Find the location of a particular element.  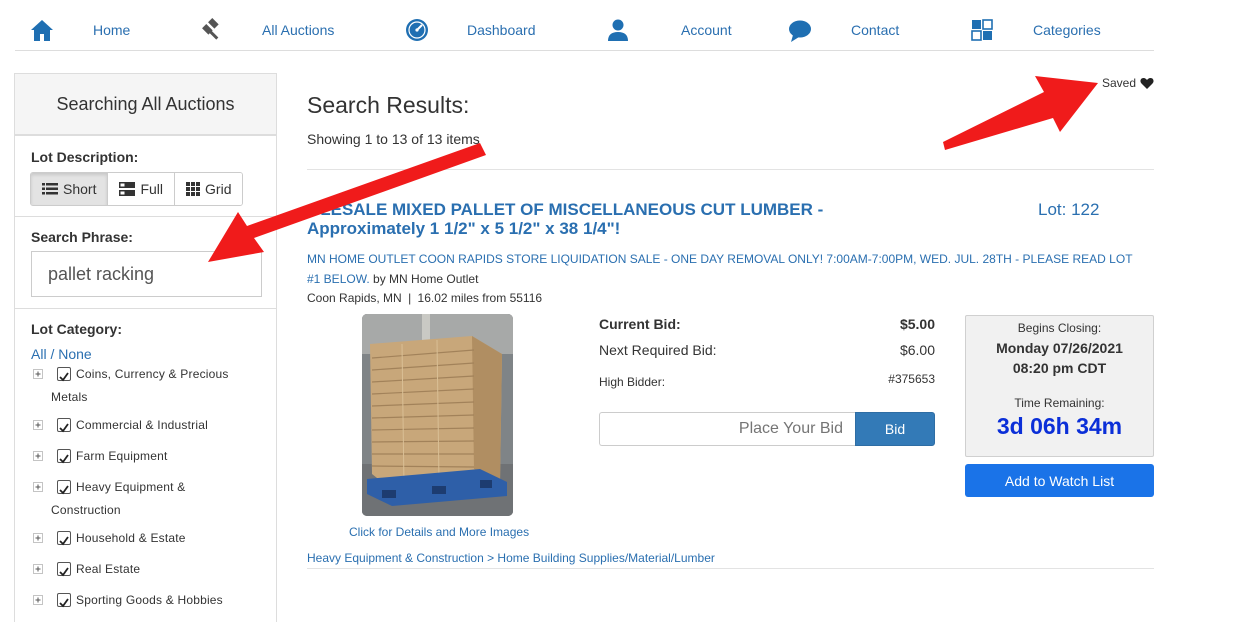

category-label-cont: Construction is located at coordinates (86, 510).